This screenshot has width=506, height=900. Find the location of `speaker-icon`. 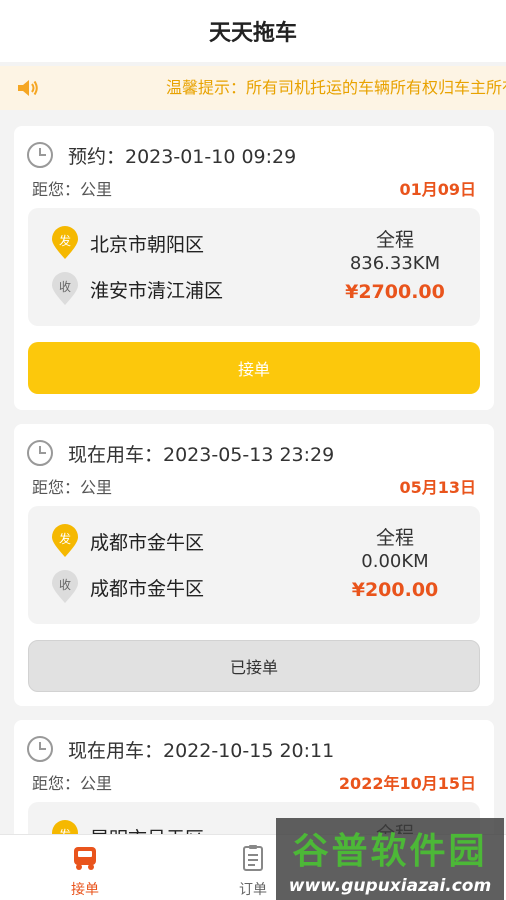

speaker-icon is located at coordinates (28, 88).